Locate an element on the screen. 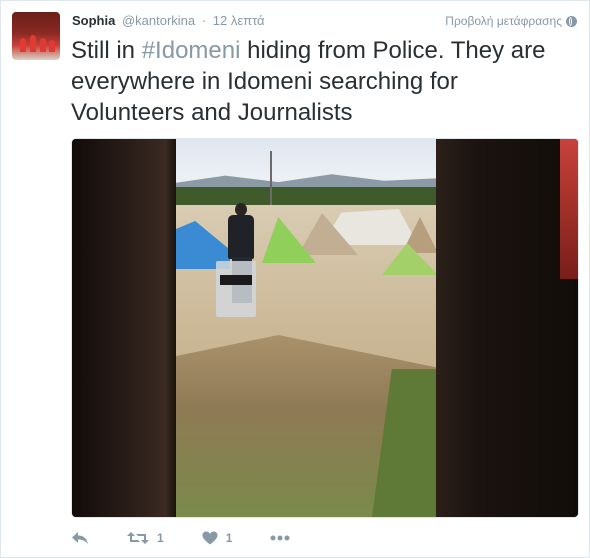  like-button: 1 is located at coordinates (217, 538).